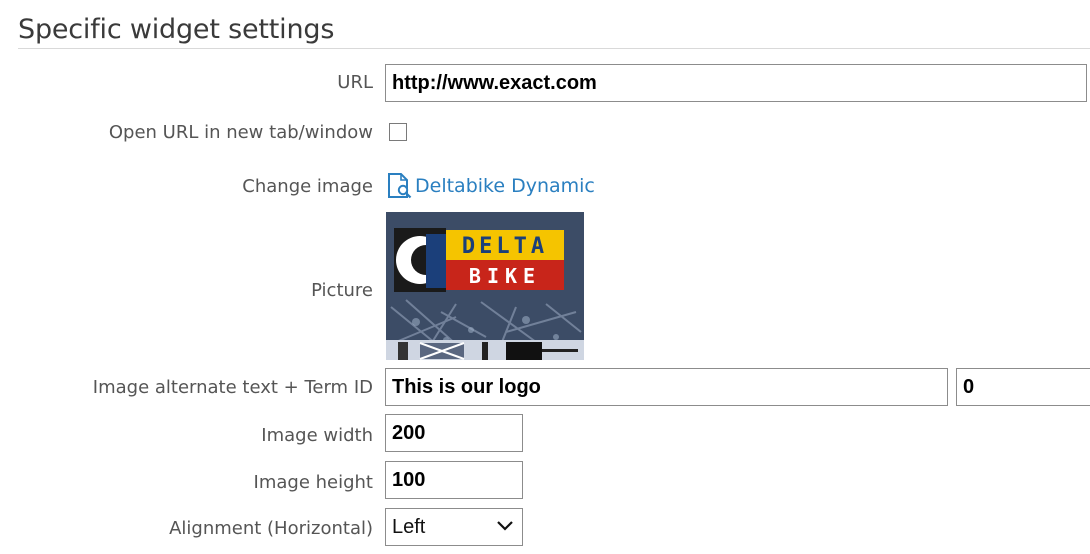 Image resolution: width=1090 pixels, height=554 pixels. I want to click on section-title: Specific widget settings, so click(554, 31).